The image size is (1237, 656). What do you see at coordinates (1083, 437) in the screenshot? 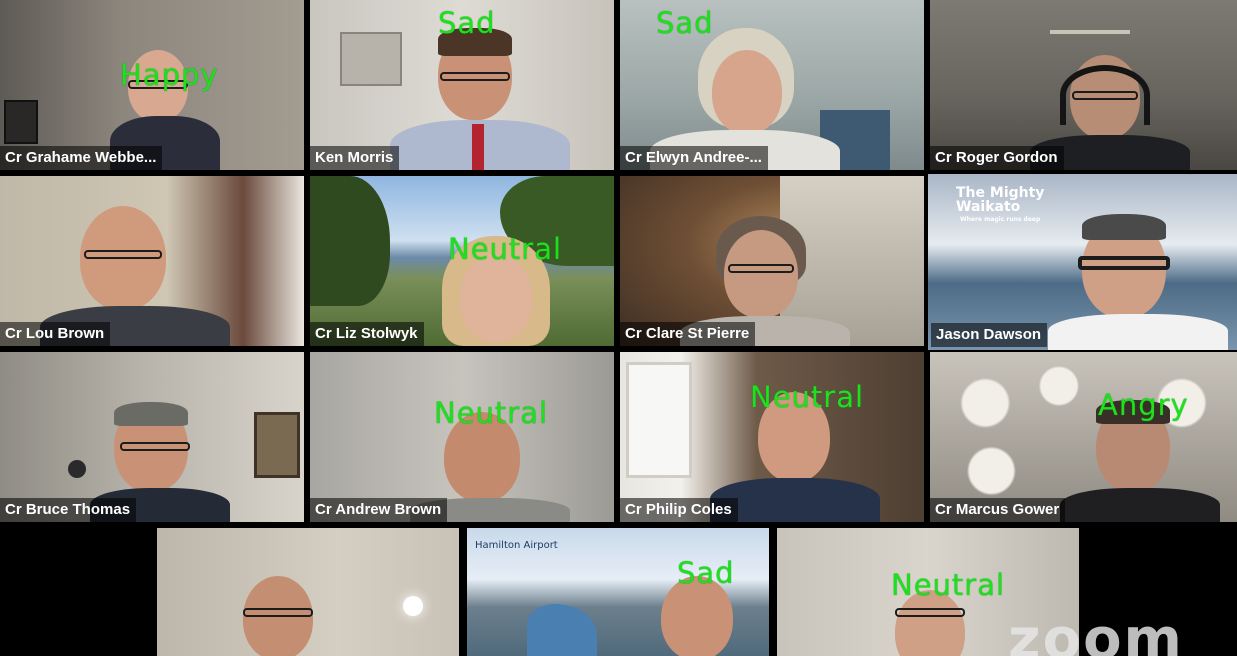
I see `video-tile-marcus-gower: Angry Cr Marcus Gower` at bounding box center [1083, 437].